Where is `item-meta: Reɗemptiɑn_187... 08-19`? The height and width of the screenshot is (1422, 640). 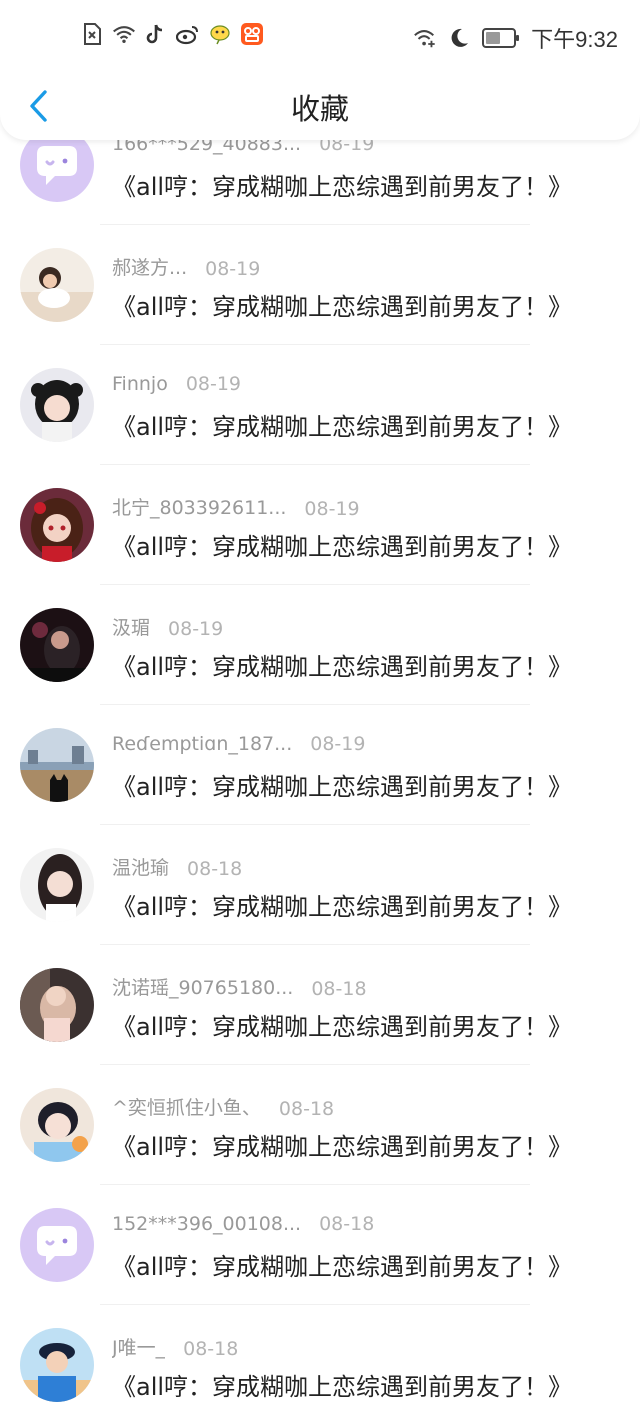
item-meta: Reɗemptiɑn_187... 08-19 is located at coordinates (238, 744).